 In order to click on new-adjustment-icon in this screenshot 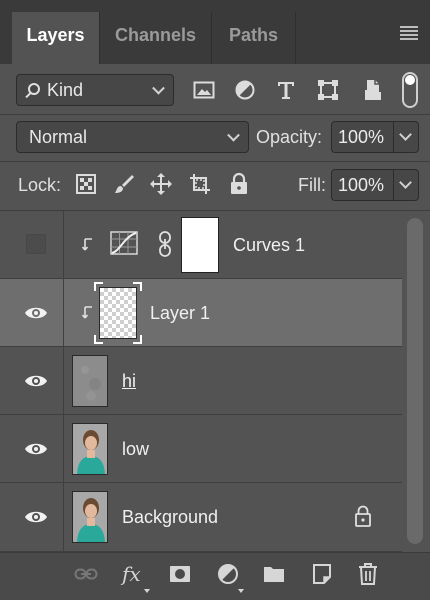, I will do `click(230, 577)`.